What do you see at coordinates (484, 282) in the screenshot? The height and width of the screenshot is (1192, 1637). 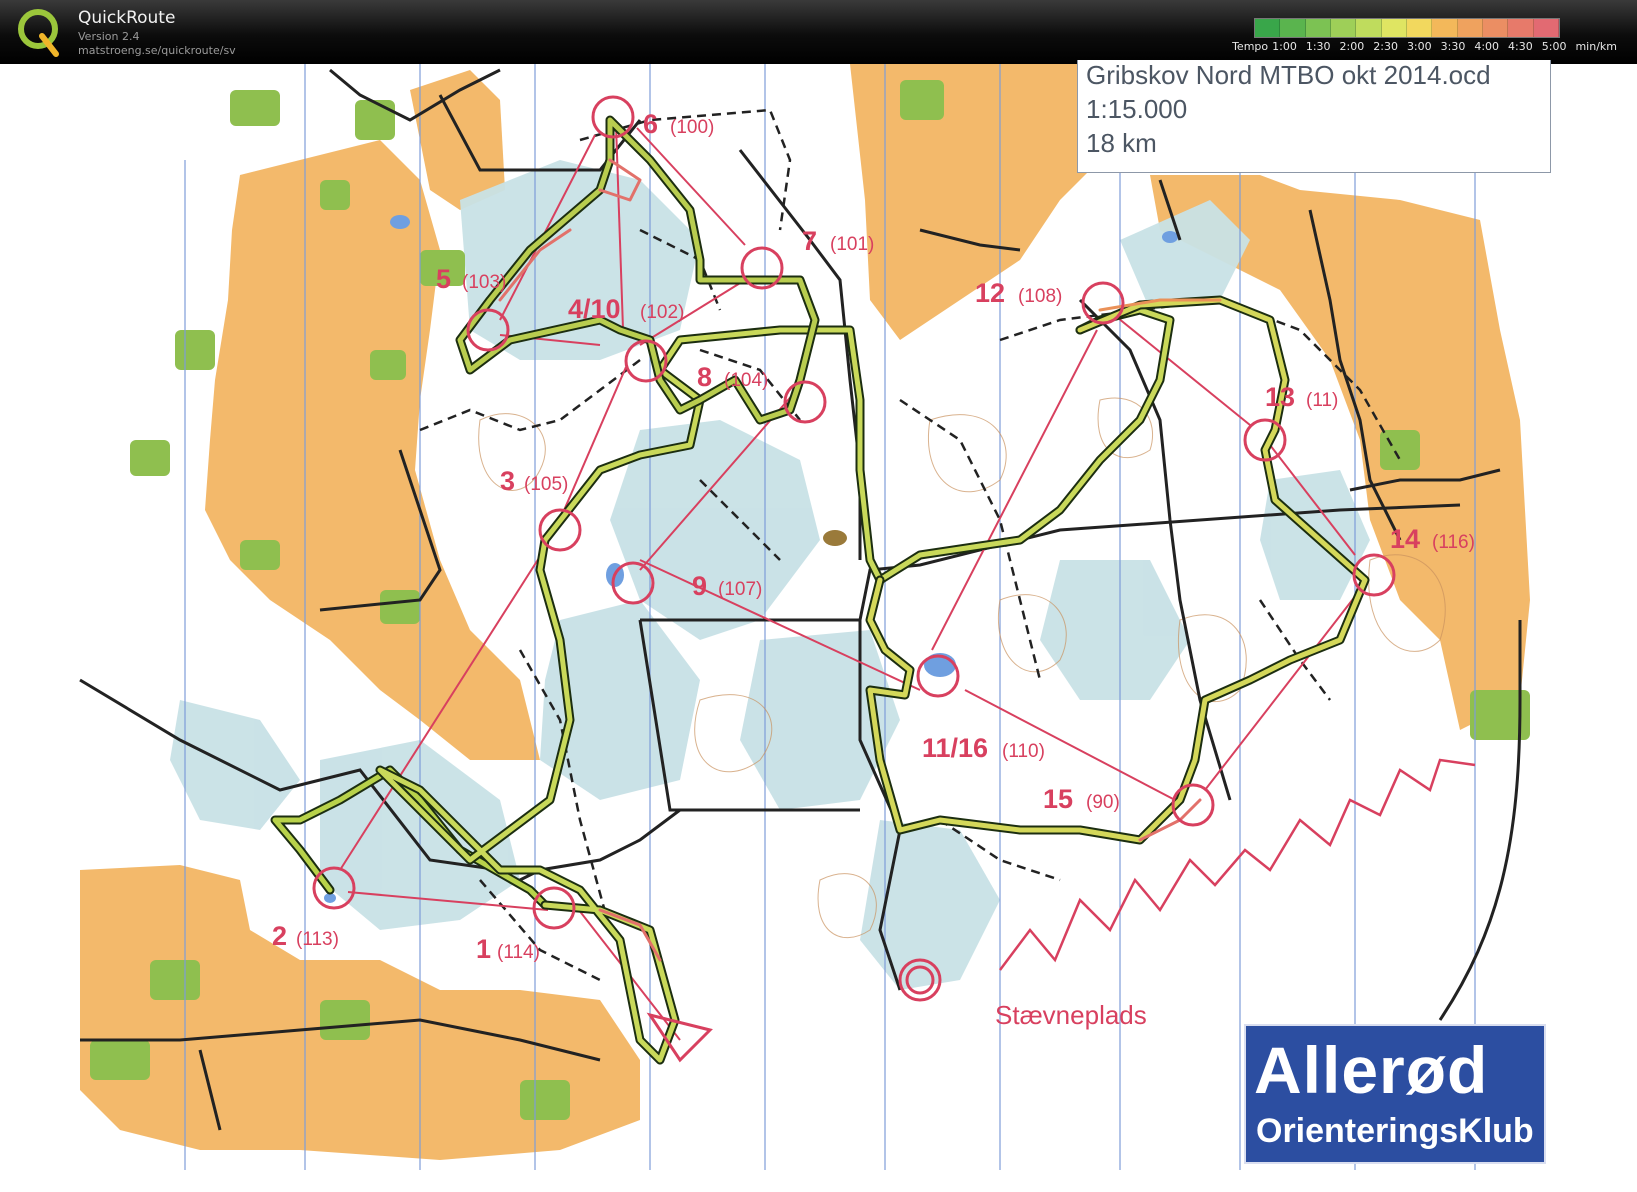 I see `control-code: (103)` at bounding box center [484, 282].